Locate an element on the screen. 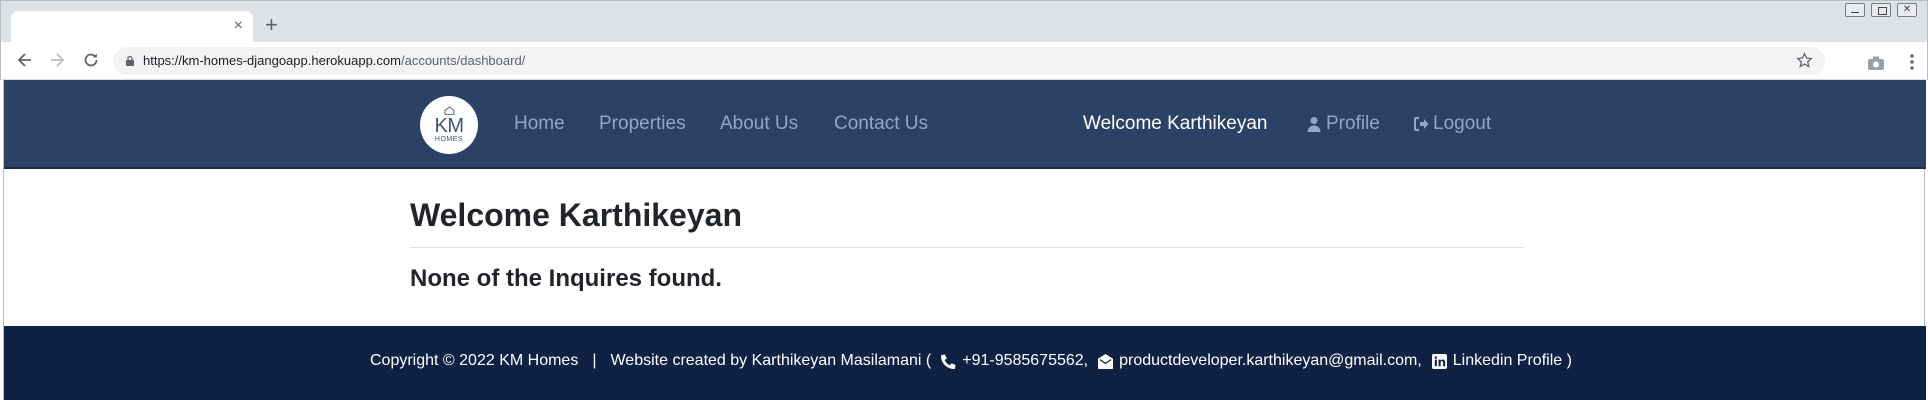  forward-arrow-icon is located at coordinates (57, 60).